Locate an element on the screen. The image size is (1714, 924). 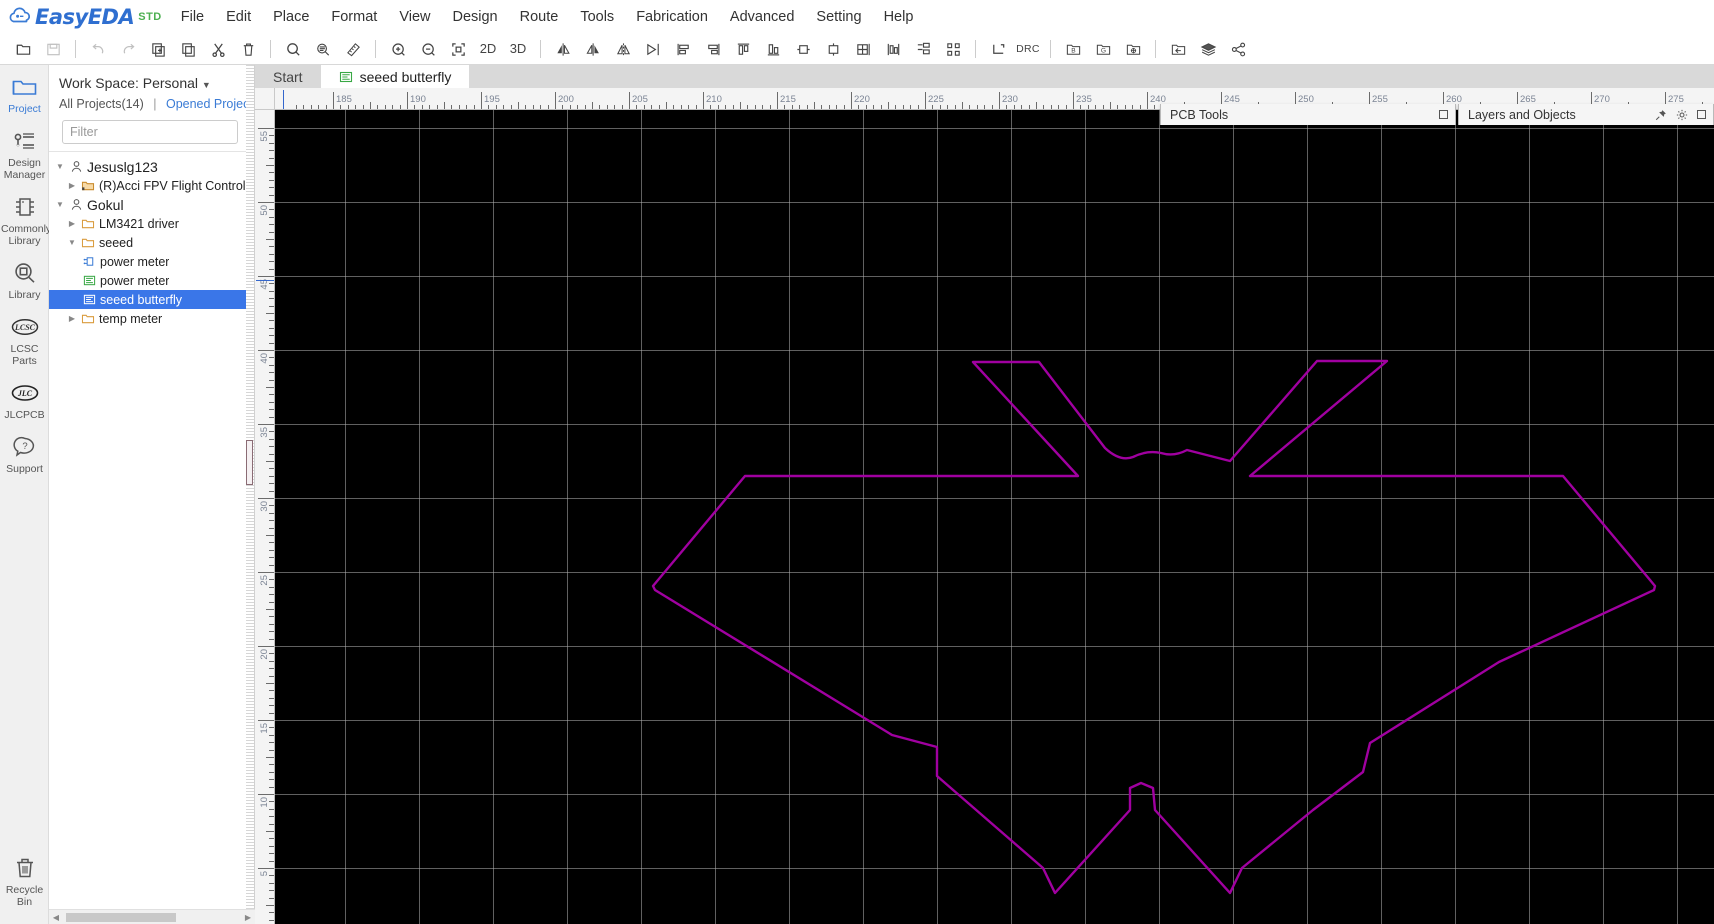
flip-vertical-icon is located at coordinates (593, 49).